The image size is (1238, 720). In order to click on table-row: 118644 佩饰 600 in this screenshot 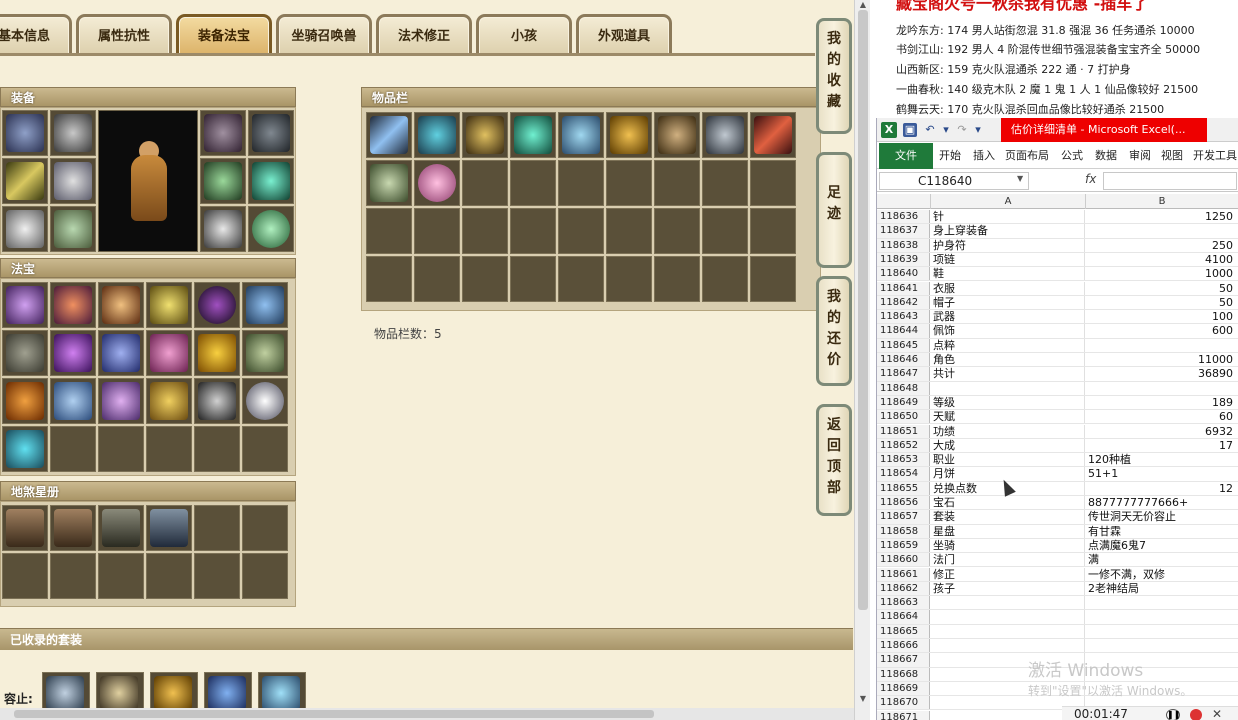, I will do `click(1057, 331)`.